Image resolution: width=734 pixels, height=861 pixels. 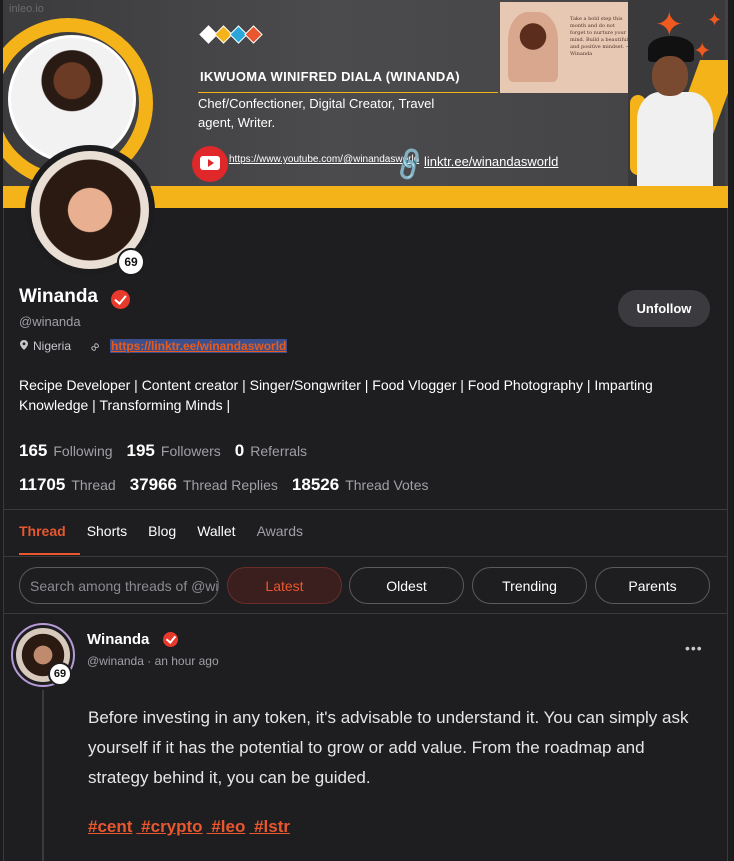 I want to click on post-reputation-badge: 69, so click(x=60, y=674).